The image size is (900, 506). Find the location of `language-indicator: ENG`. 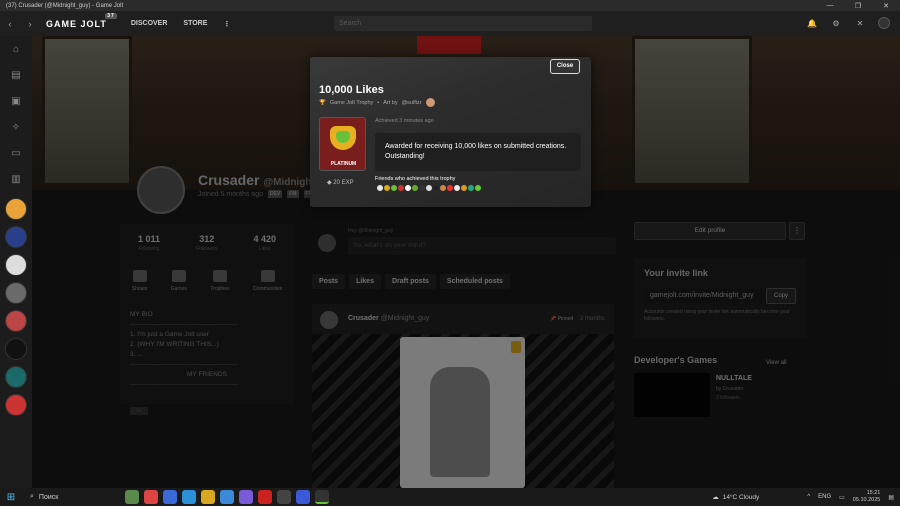

language-indicator: ENG is located at coordinates (824, 497).